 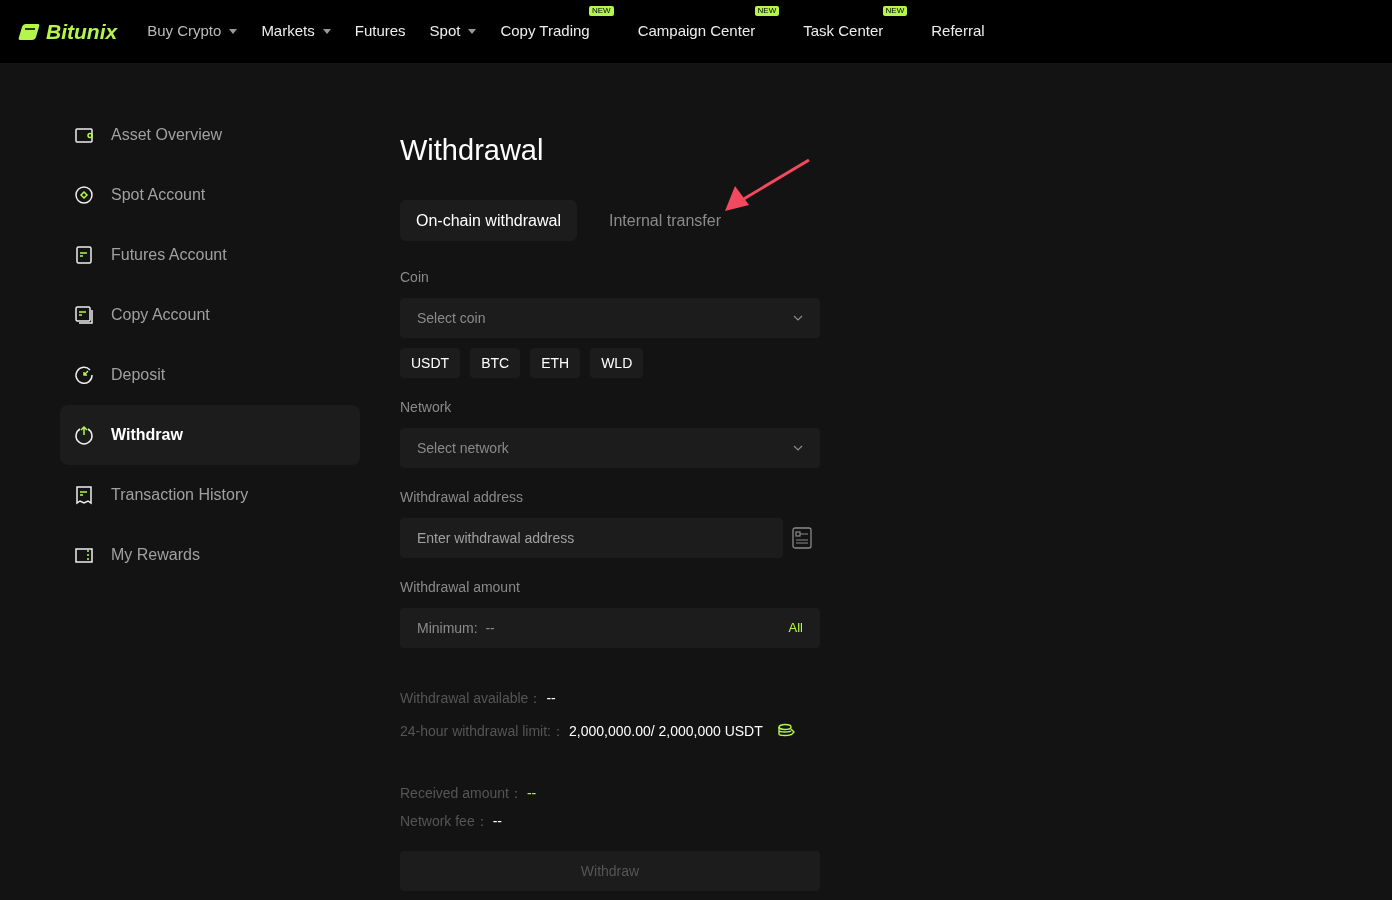 What do you see at coordinates (472, 150) in the screenshot?
I see `page-title: Withdrawal` at bounding box center [472, 150].